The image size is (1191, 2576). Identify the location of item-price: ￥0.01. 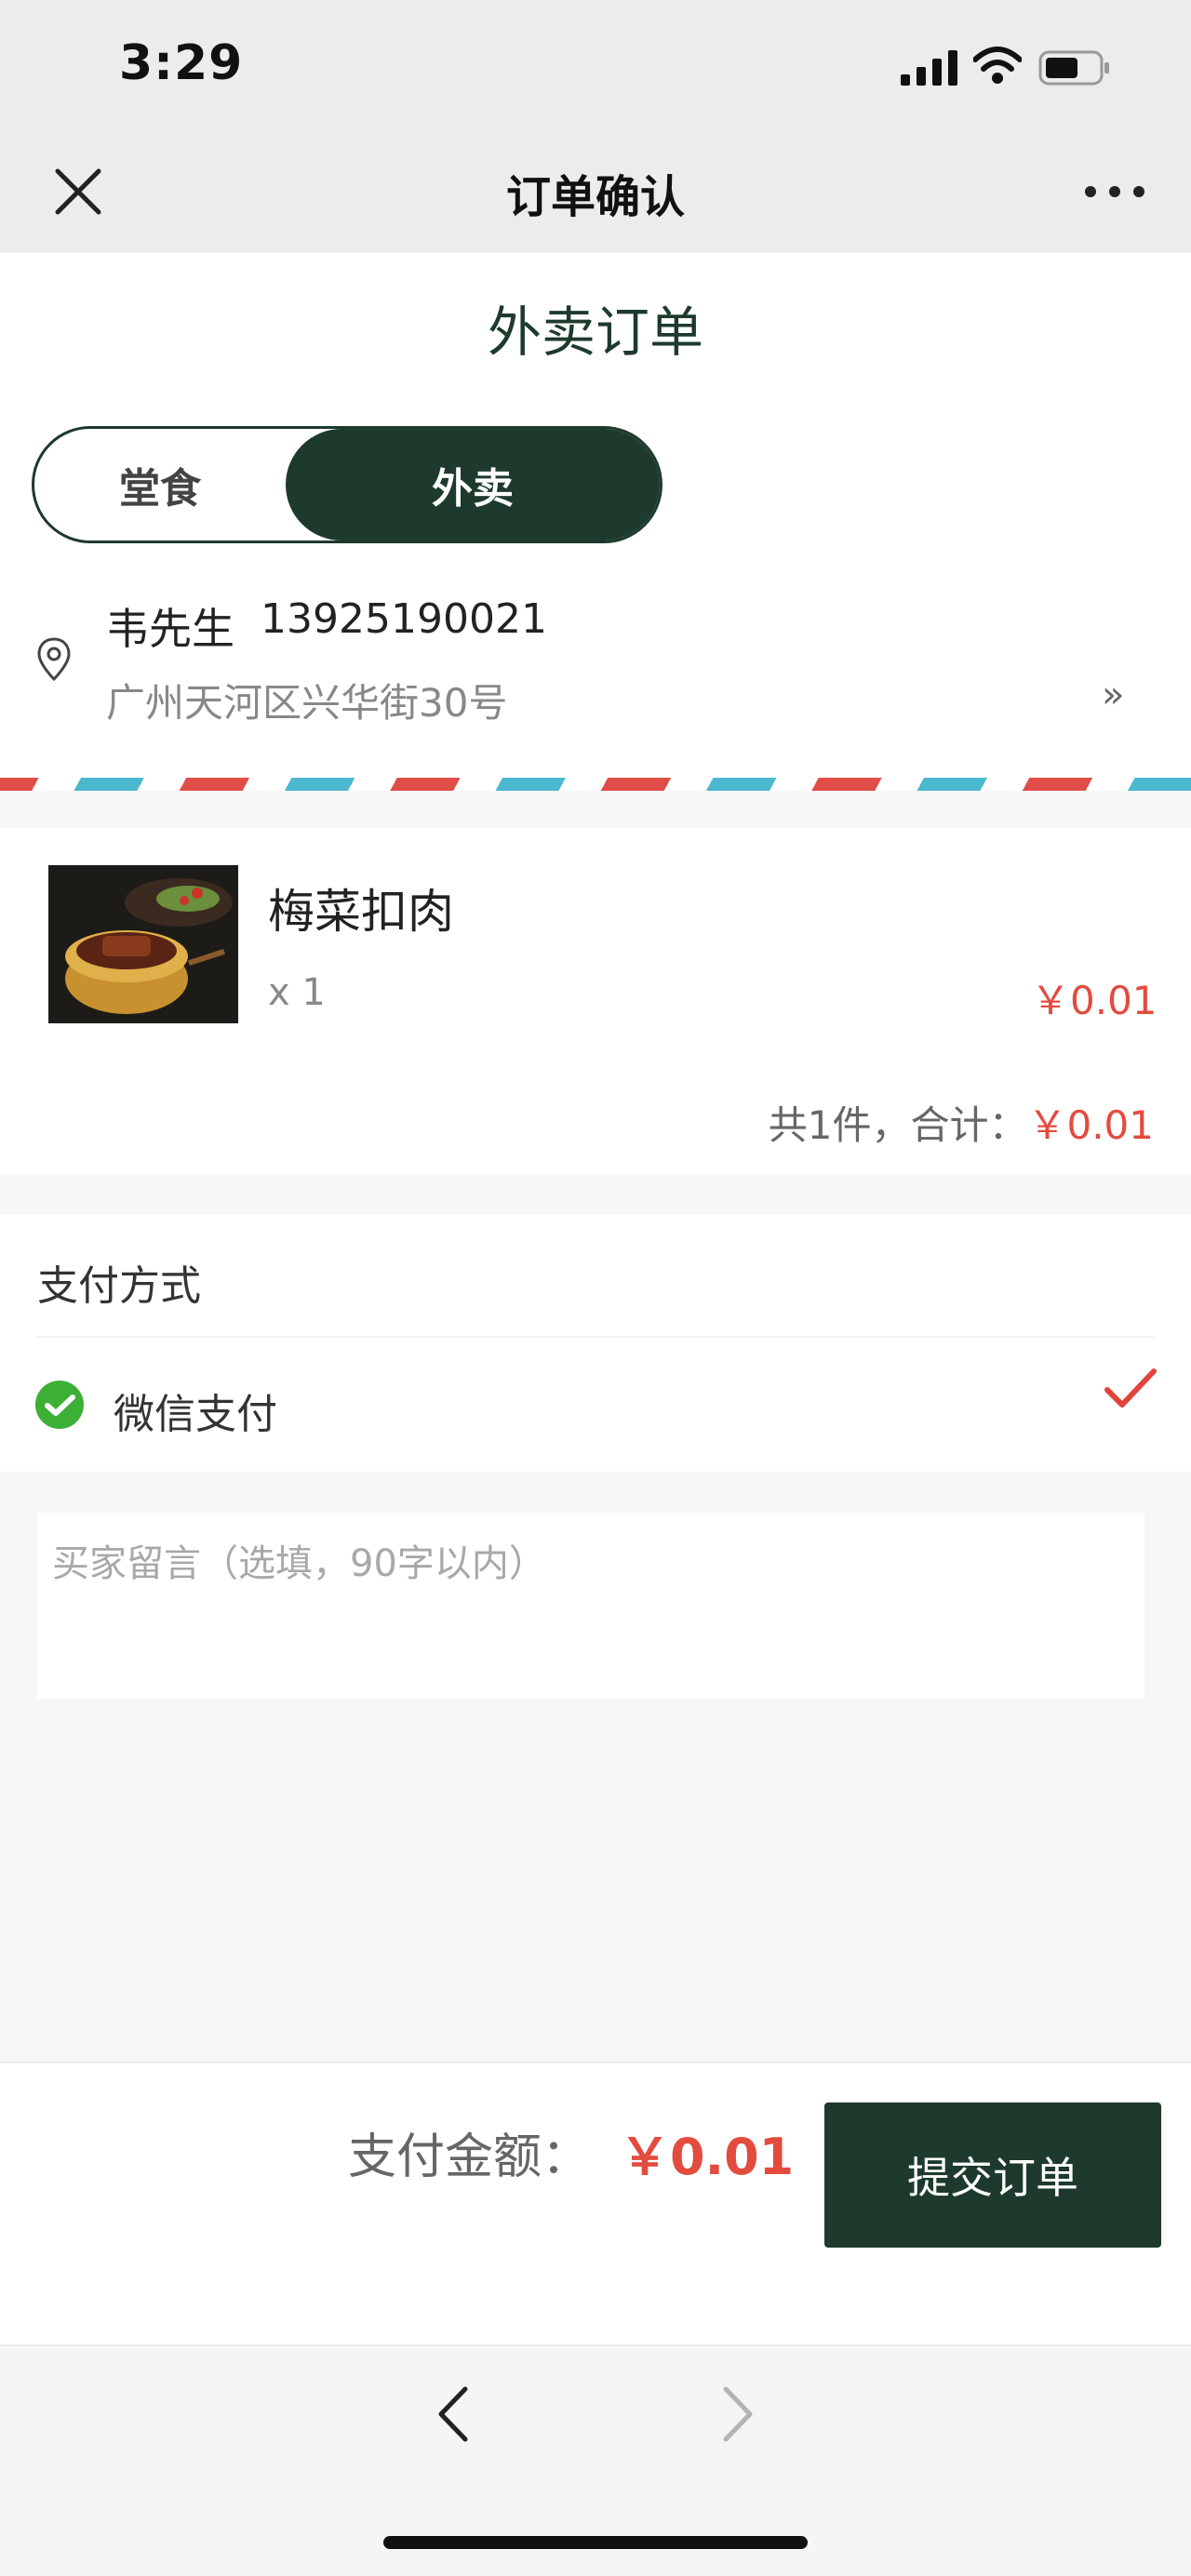
(1094, 1001).